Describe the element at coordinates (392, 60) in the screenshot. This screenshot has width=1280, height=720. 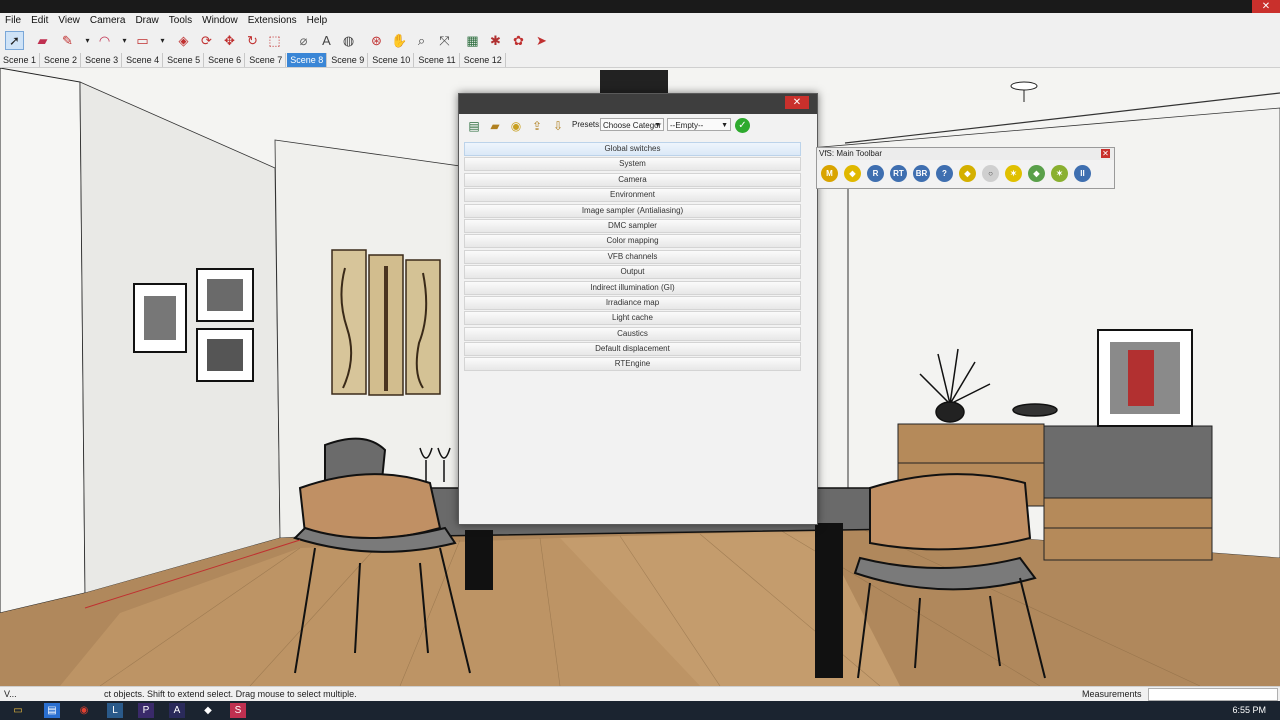
I see `tab-scene-10: Scene 10` at that location.